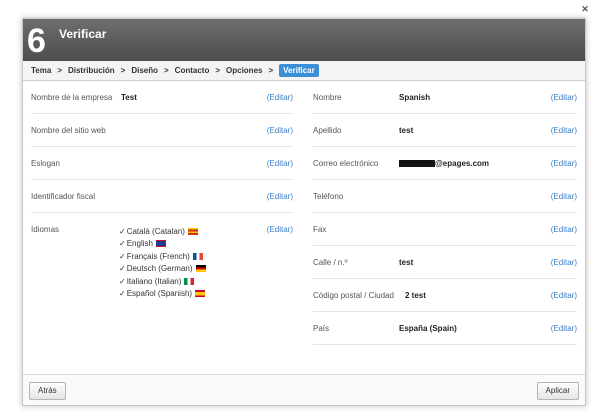 The width and height of the screenshot is (591, 413). What do you see at coordinates (445, 196) in the screenshot?
I see `phone-row: Teléfono (Editar)` at bounding box center [445, 196].